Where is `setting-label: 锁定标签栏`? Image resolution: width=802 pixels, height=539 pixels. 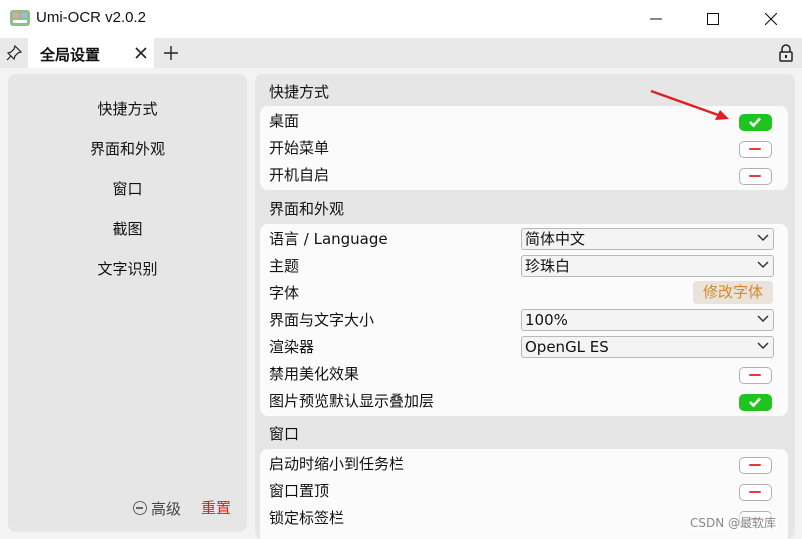
setting-label: 锁定标签栏 is located at coordinates (307, 518).